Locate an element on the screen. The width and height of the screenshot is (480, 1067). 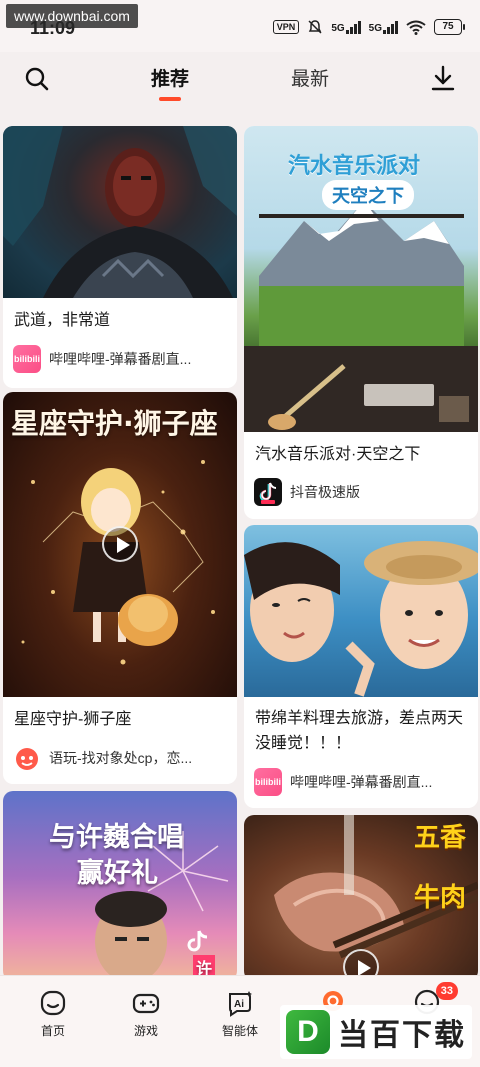
search-icon is located at coordinates (37, 79).